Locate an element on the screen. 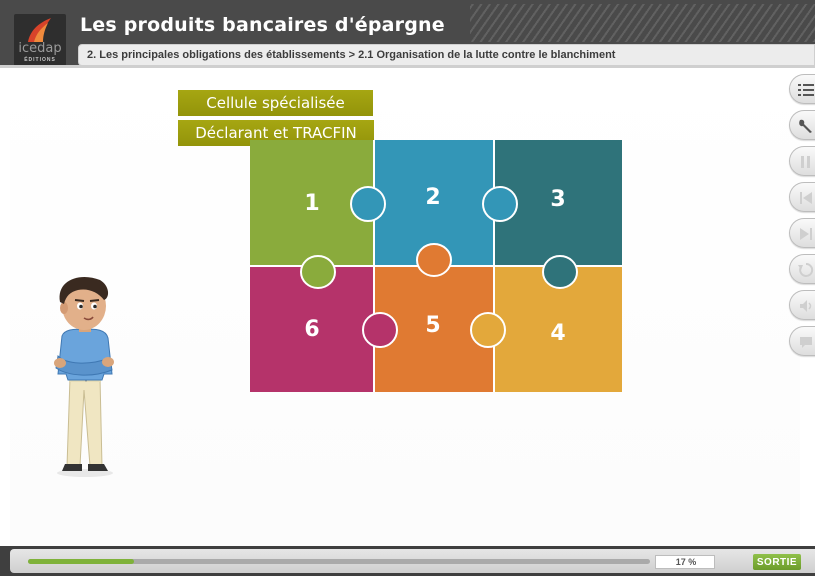  footer-panel: 17 % SORTIE is located at coordinates (412, 561).